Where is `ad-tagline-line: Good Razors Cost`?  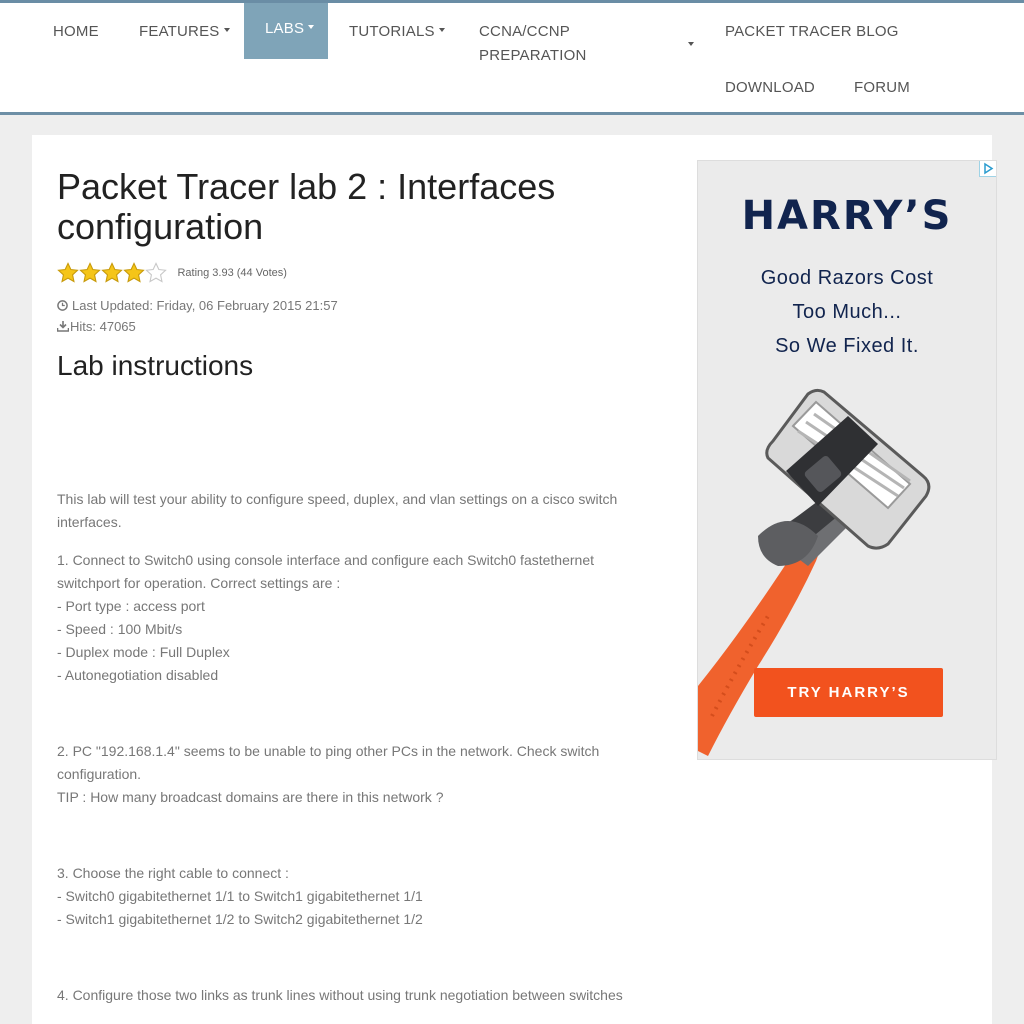
ad-tagline-line: Good Razors Cost is located at coordinates (847, 278).